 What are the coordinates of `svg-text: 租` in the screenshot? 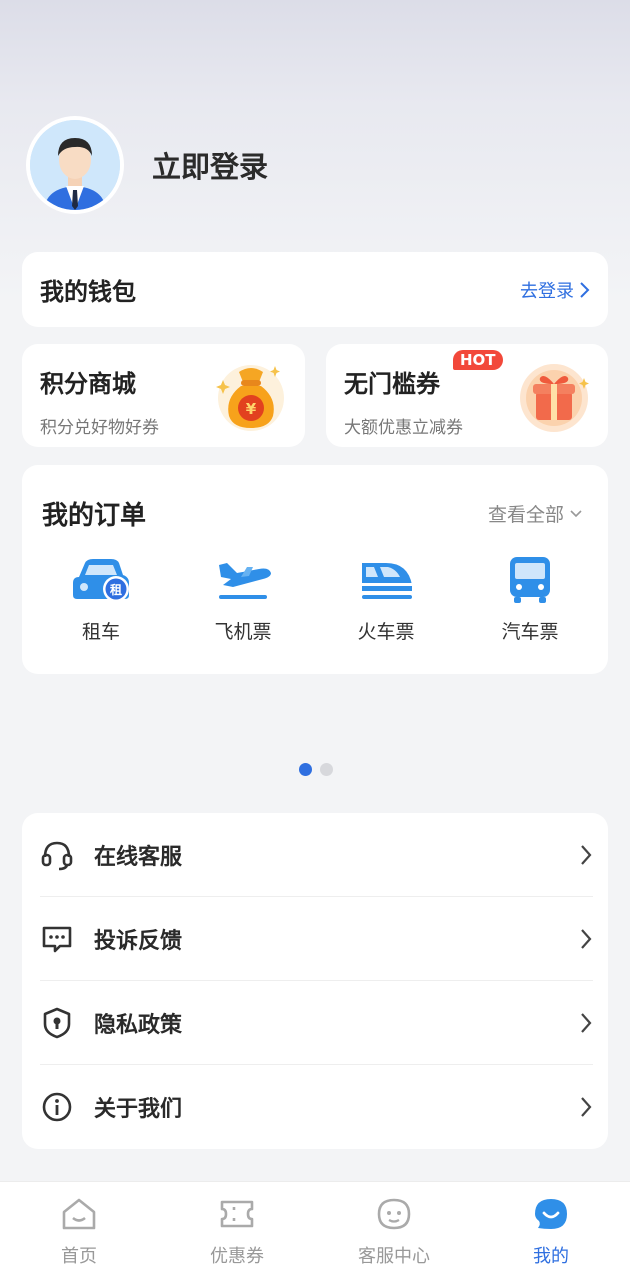 It's located at (116, 590).